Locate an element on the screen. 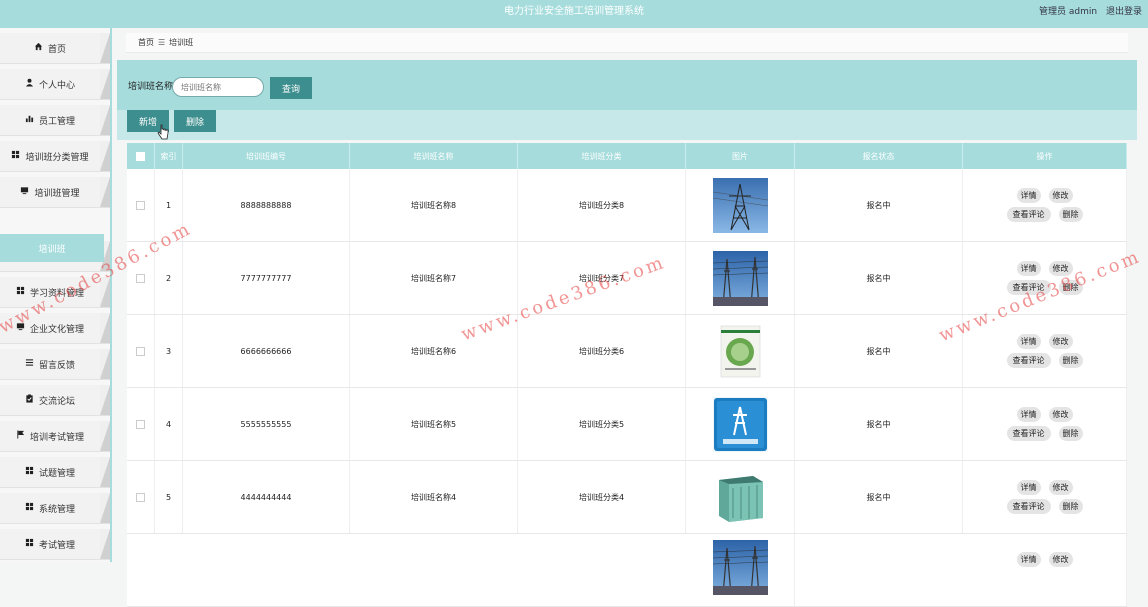  sidebar-item-body: 试题管理 is located at coordinates (50, 472).